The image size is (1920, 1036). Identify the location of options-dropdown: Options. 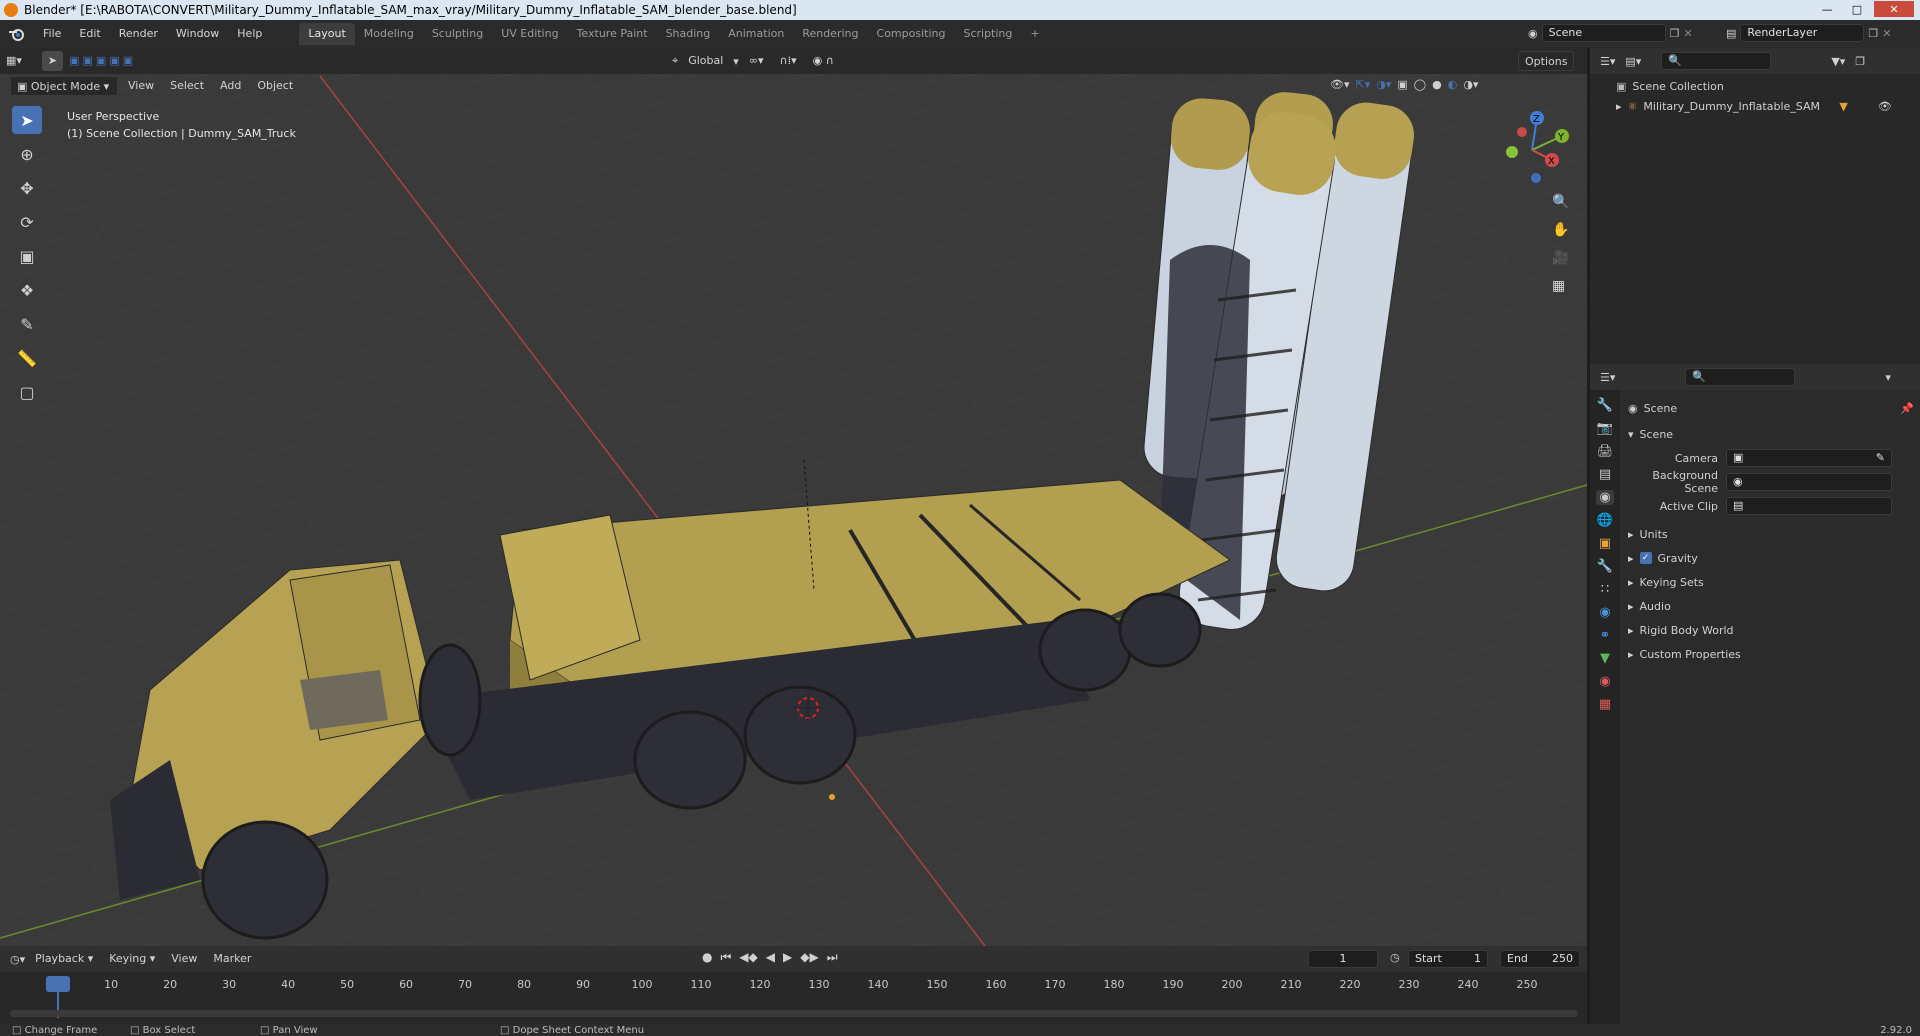
(1546, 61).